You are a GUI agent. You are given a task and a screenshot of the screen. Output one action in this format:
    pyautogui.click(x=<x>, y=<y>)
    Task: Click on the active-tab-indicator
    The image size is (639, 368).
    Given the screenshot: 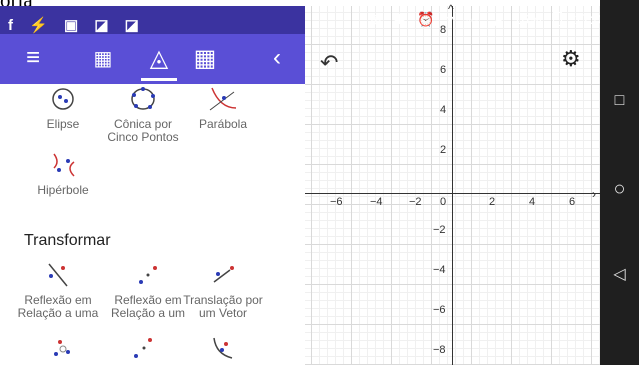 What is the action you would take?
    pyautogui.click(x=159, y=79)
    